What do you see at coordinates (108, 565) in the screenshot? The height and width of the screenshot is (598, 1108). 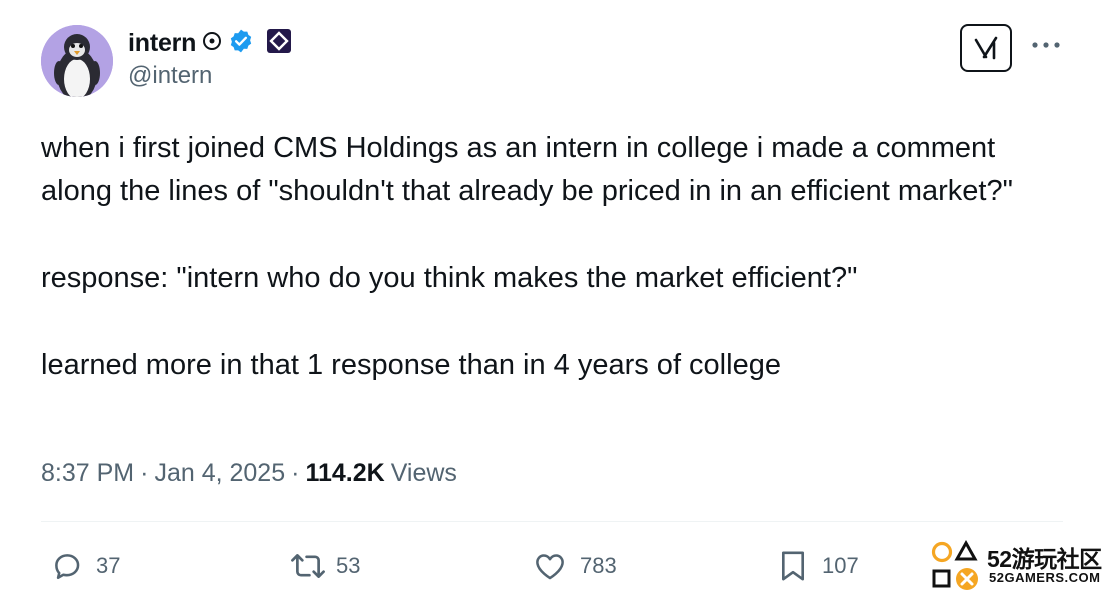 I see `reply-count: 37` at bounding box center [108, 565].